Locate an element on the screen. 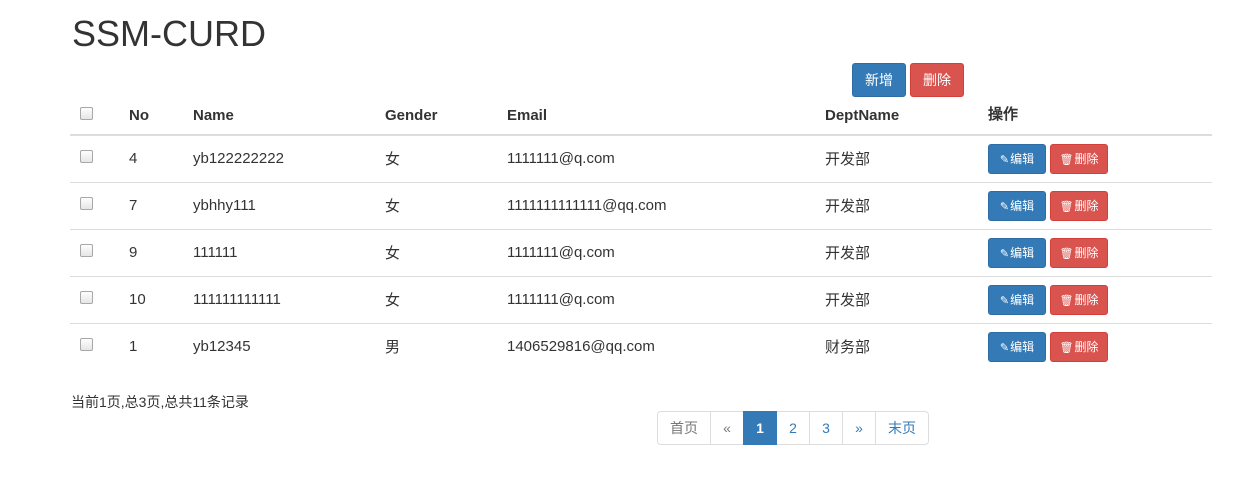 The width and height of the screenshot is (1233, 497). cell-name: yb12345 is located at coordinates (222, 347).